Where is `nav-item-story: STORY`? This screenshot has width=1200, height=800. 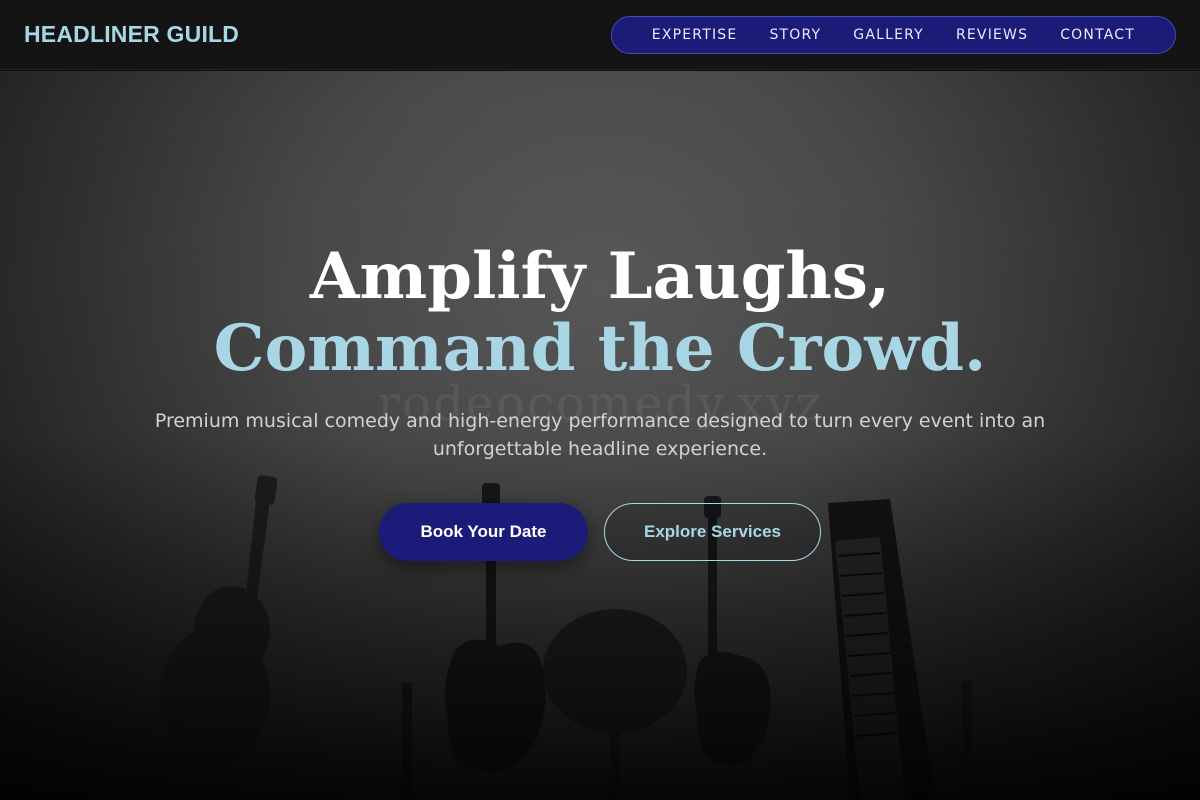 nav-item-story: STORY is located at coordinates (795, 35).